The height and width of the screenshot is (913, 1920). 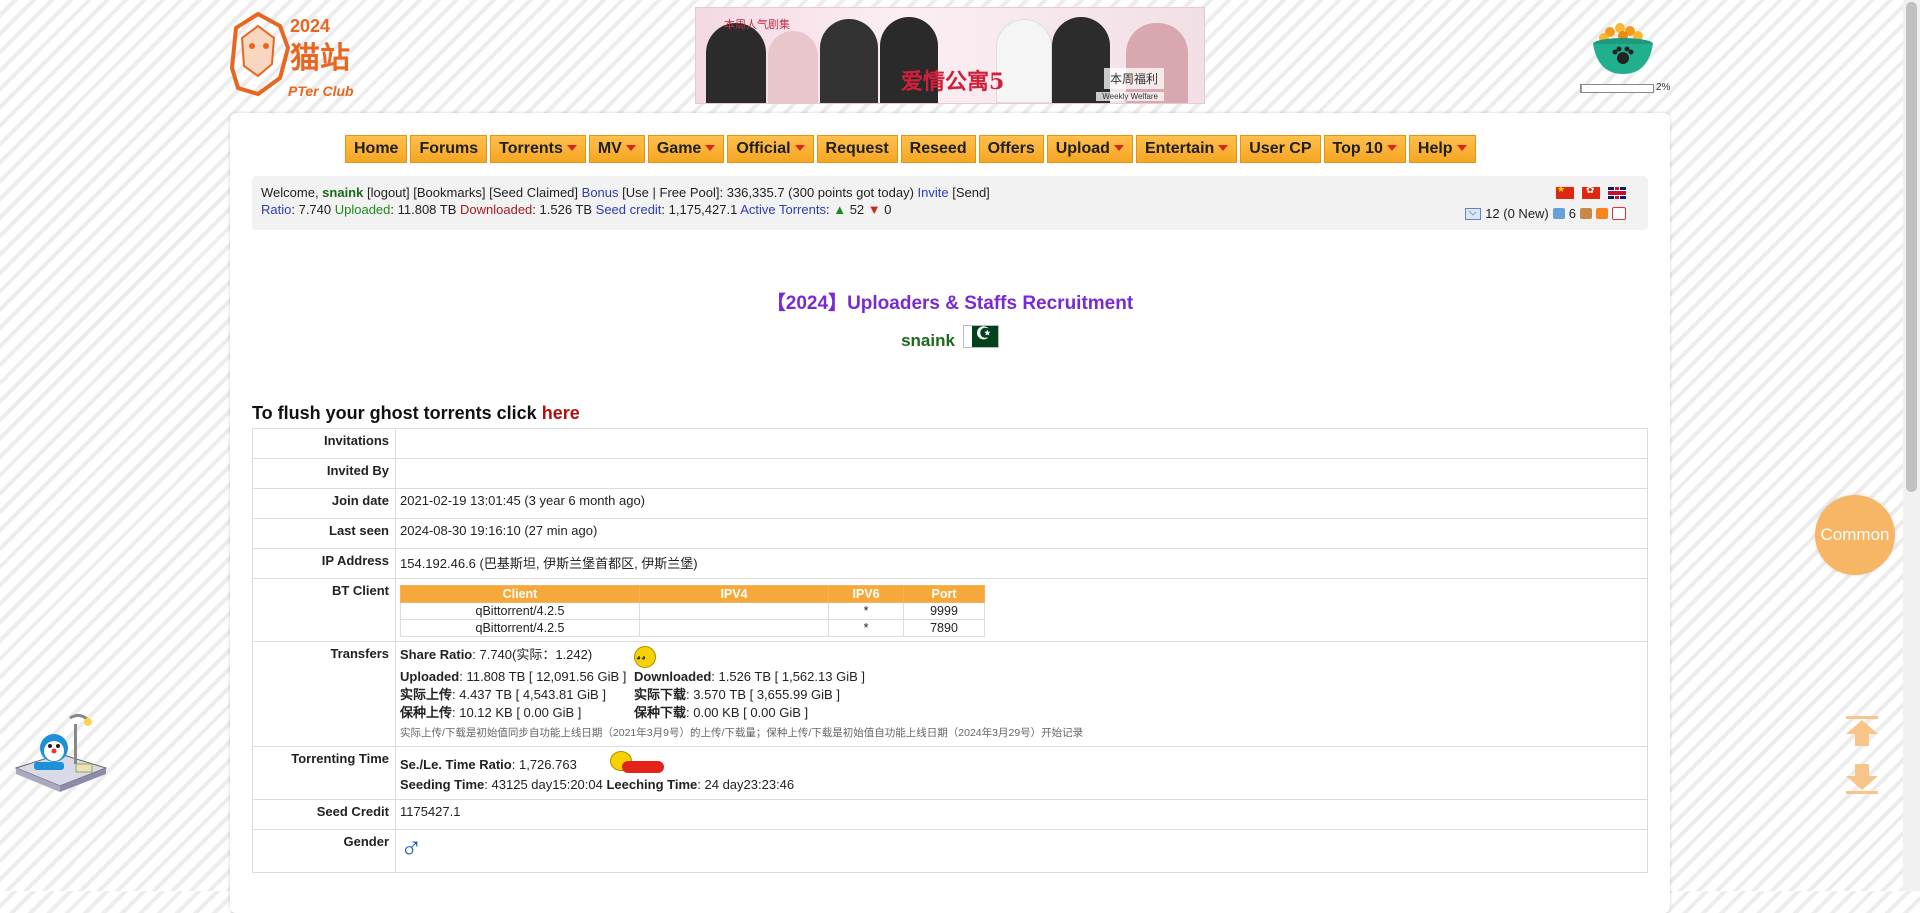 I want to click on join-date-value: 2021-02-19 13:01:45 (3 year 6 month ago), so click(x=1021, y=503).